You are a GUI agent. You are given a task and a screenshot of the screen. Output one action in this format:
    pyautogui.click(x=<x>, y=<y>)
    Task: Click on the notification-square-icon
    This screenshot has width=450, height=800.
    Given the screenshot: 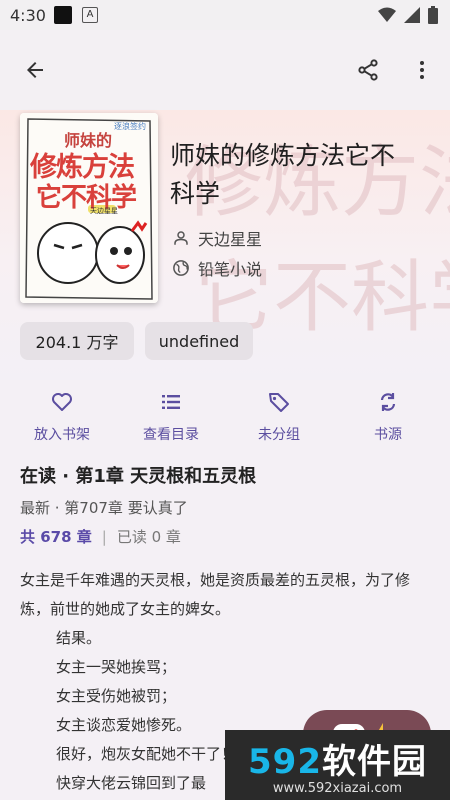 What is the action you would take?
    pyautogui.click(x=63, y=15)
    